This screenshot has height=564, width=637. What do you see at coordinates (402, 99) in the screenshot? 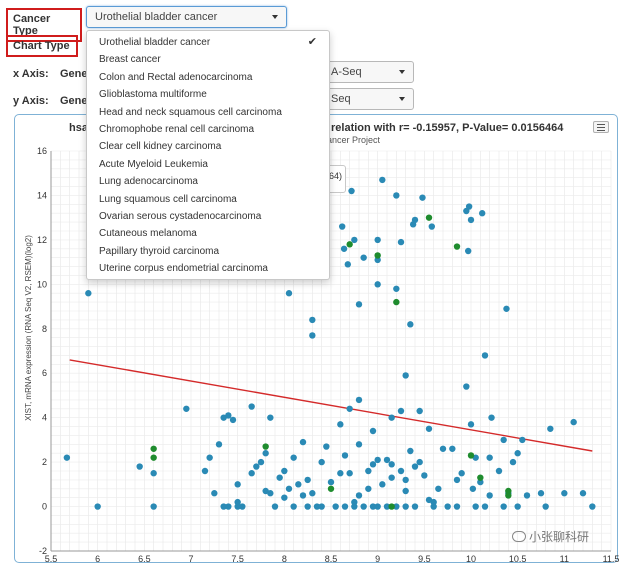
I see `chevron-down-icon` at bounding box center [402, 99].